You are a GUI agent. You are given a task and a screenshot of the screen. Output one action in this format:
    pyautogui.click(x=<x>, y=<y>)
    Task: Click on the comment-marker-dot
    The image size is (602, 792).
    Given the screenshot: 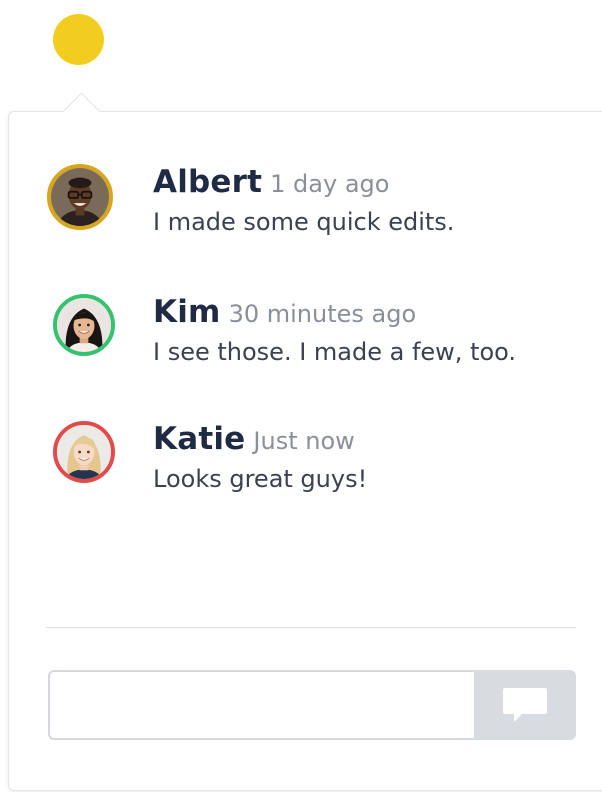 What is the action you would take?
    pyautogui.click(x=78, y=39)
    